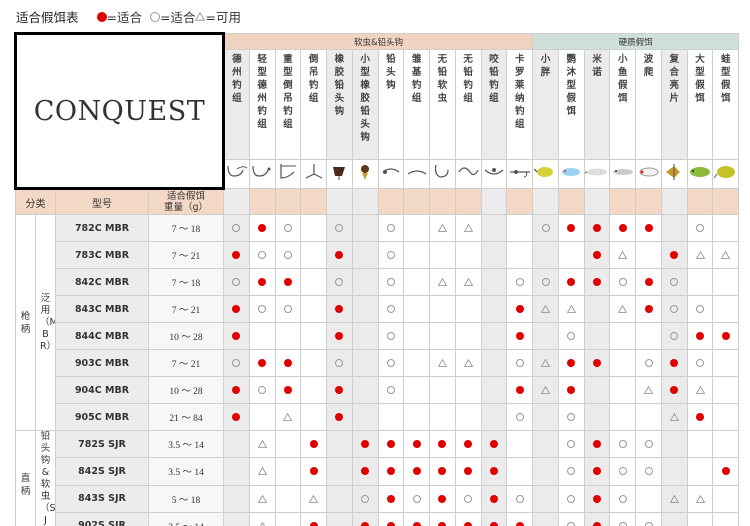 This screenshot has height=526, width=750. I want to click on table-row: 783C MBR 7 ～ 21, so click(378, 255).